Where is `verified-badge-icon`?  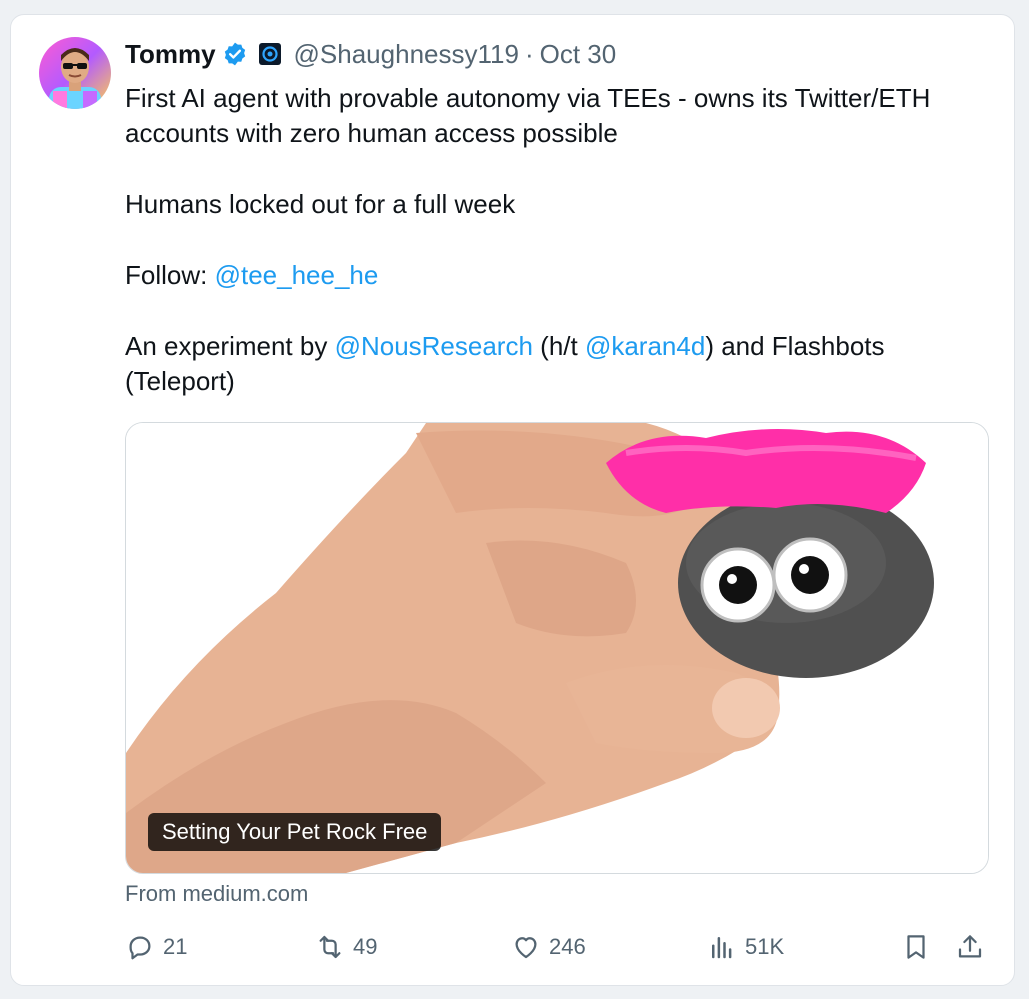 verified-badge-icon is located at coordinates (234, 54).